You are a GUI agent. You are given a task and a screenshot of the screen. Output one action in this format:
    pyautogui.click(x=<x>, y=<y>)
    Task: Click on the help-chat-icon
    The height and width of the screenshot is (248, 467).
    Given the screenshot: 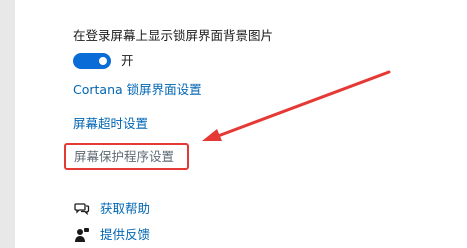 What is the action you would take?
    pyautogui.click(x=82, y=209)
    